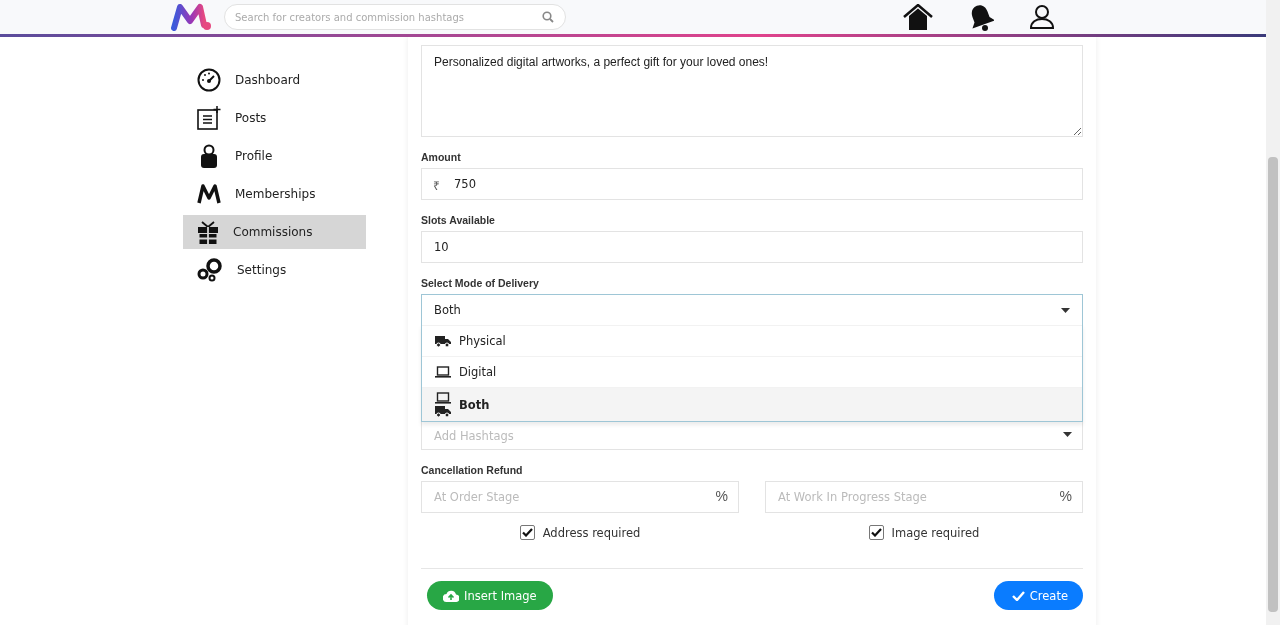 This screenshot has height=625, width=1280. I want to click on gears-icon, so click(210, 270).